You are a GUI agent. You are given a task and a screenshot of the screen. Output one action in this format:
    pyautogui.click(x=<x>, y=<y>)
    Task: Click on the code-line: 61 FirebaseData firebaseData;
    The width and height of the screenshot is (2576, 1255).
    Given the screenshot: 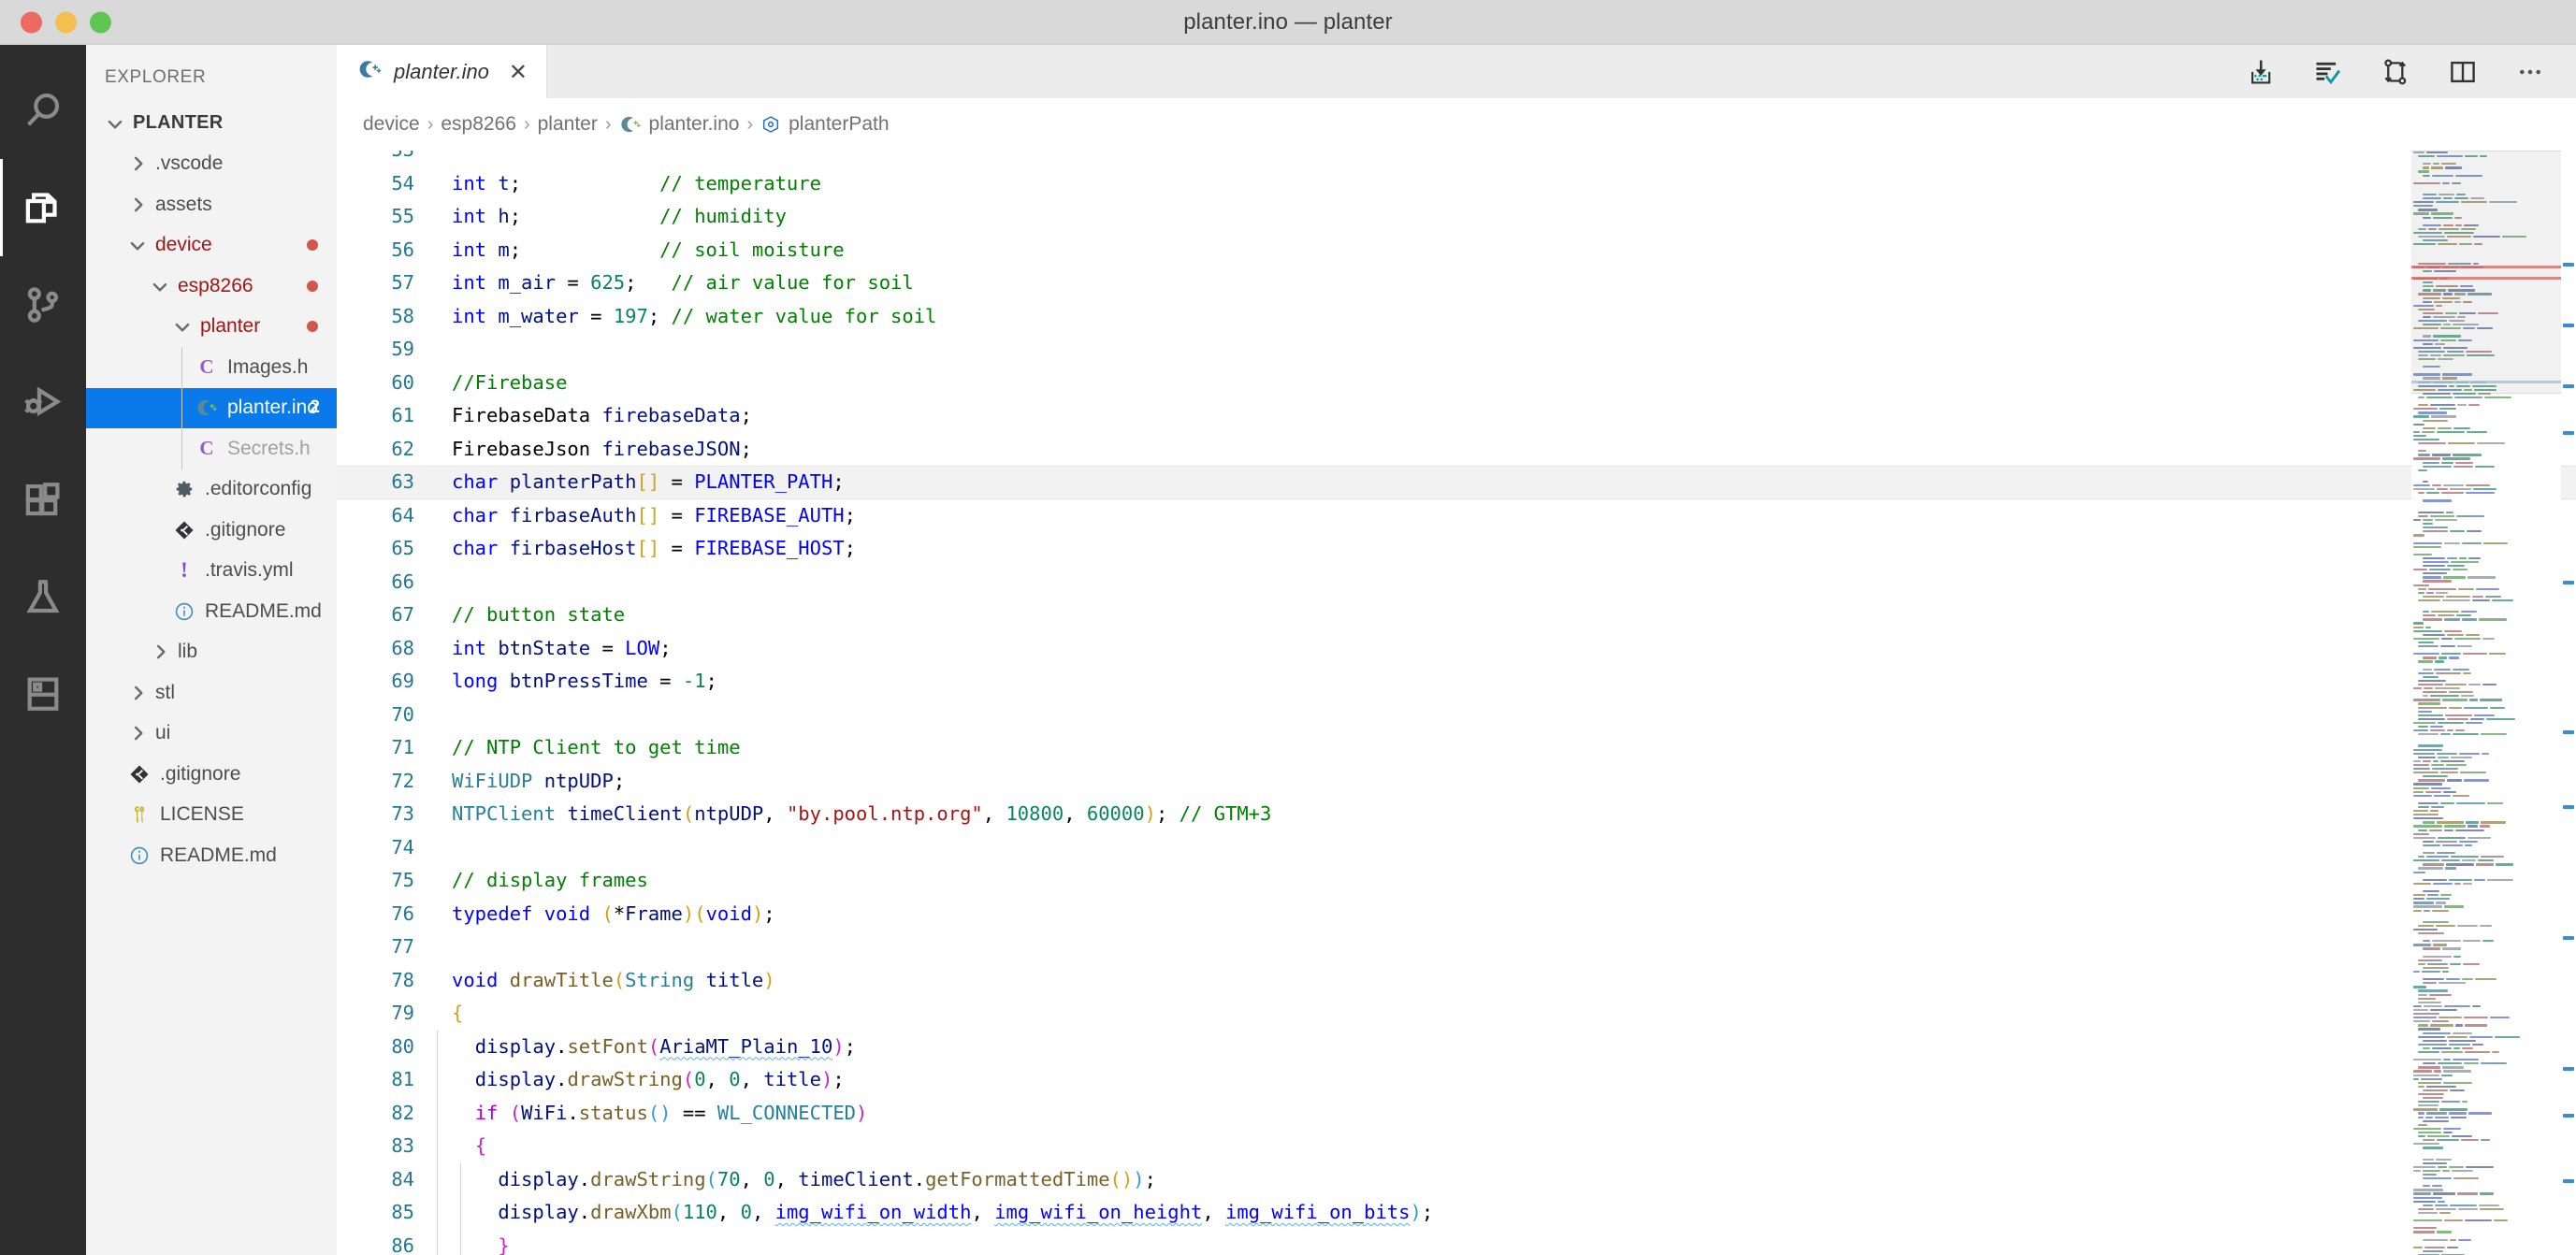 What is the action you would take?
    pyautogui.click(x=1456, y=416)
    